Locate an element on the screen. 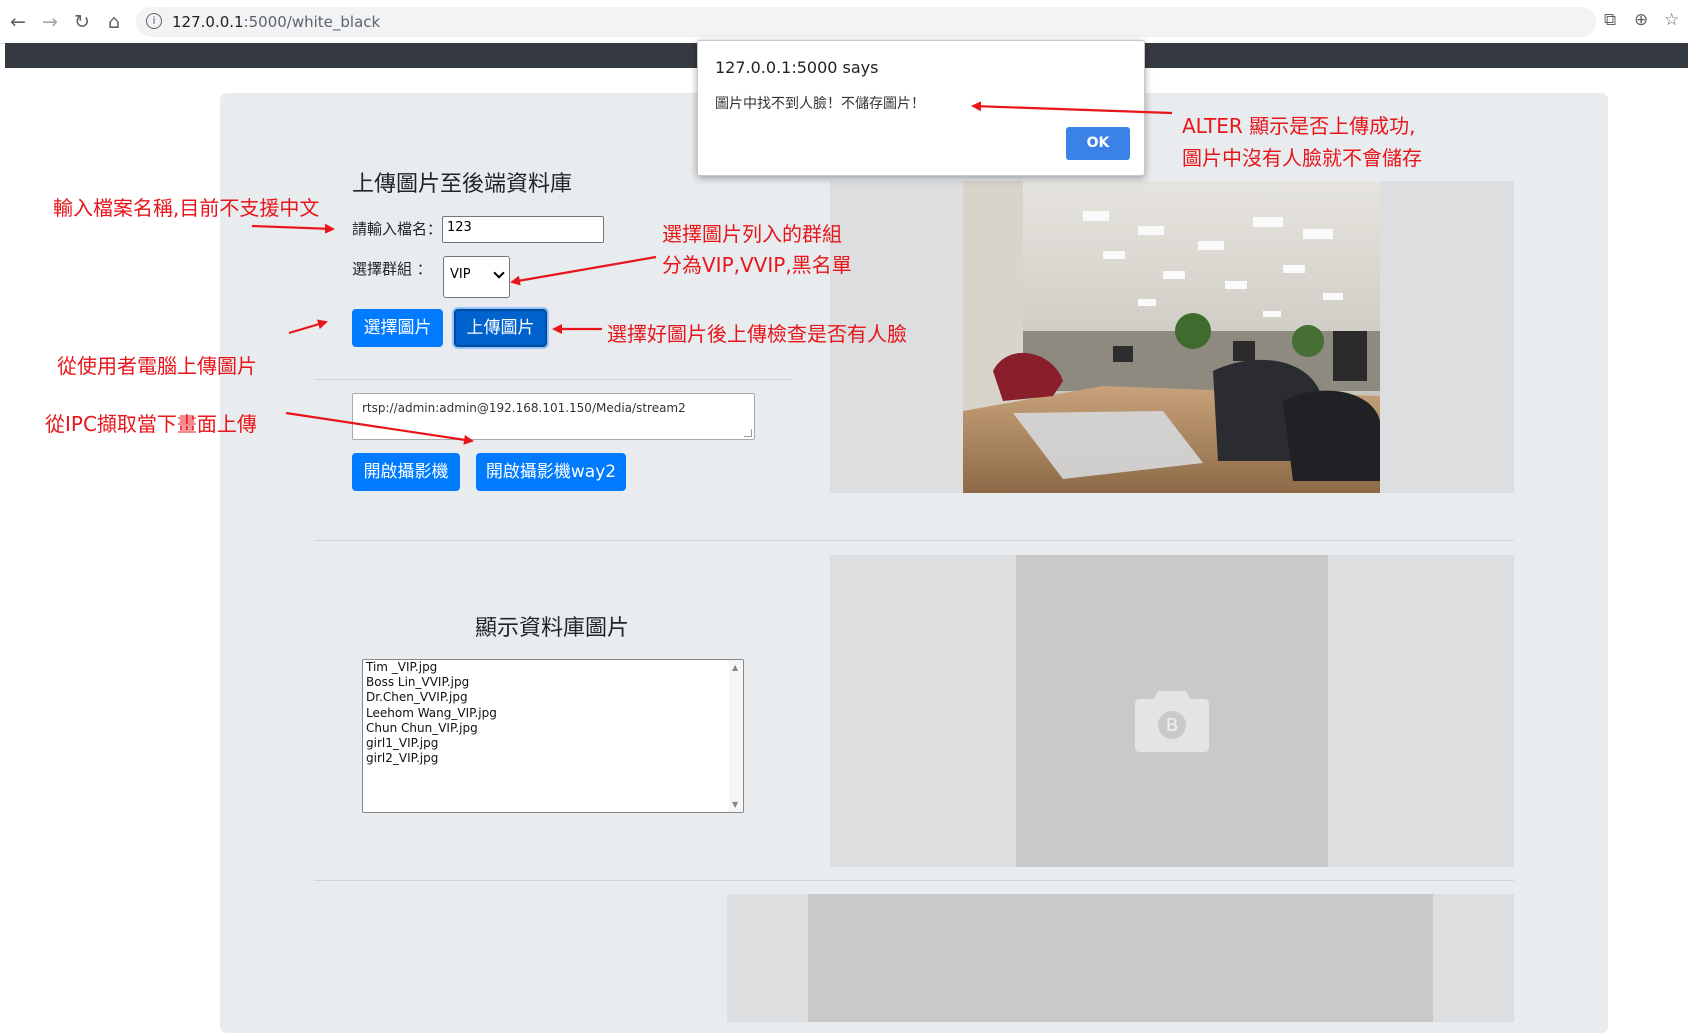 This screenshot has height=1033, width=1688. choose-arrow is located at coordinates (308, 327).